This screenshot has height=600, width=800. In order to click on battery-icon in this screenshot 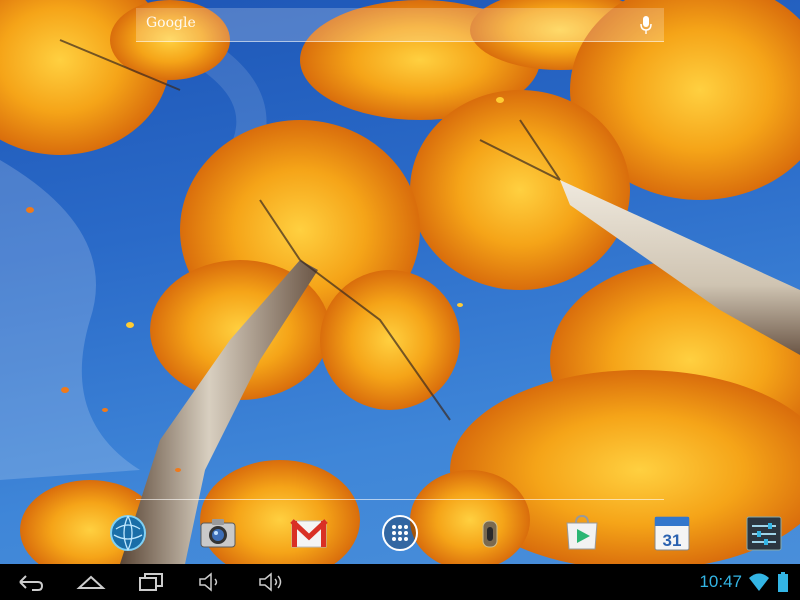, I will do `click(783, 582)`.